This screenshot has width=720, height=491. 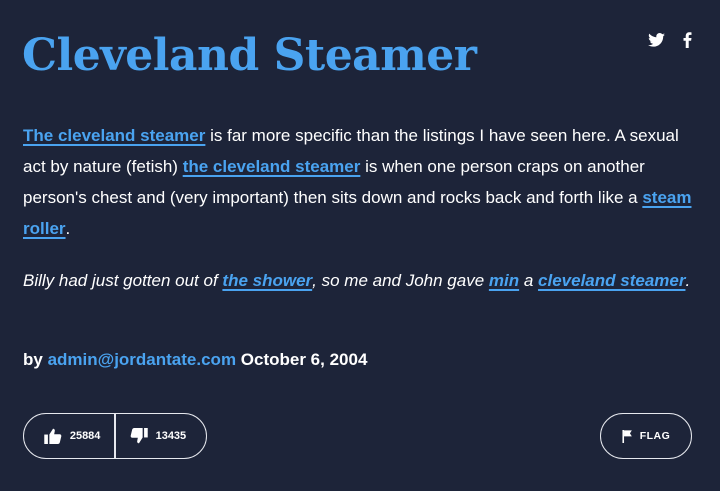 I want to click on flag-button: FLAG, so click(x=646, y=436).